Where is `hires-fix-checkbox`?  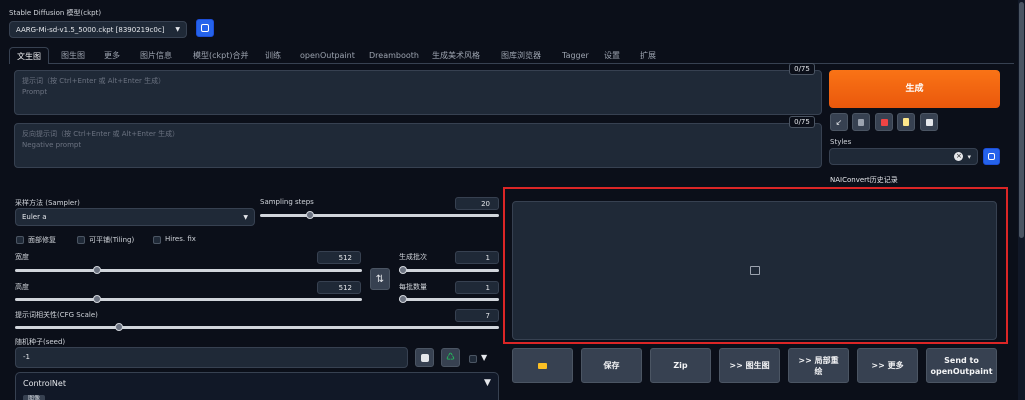
hires-fix-checkbox is located at coordinates (157, 240).